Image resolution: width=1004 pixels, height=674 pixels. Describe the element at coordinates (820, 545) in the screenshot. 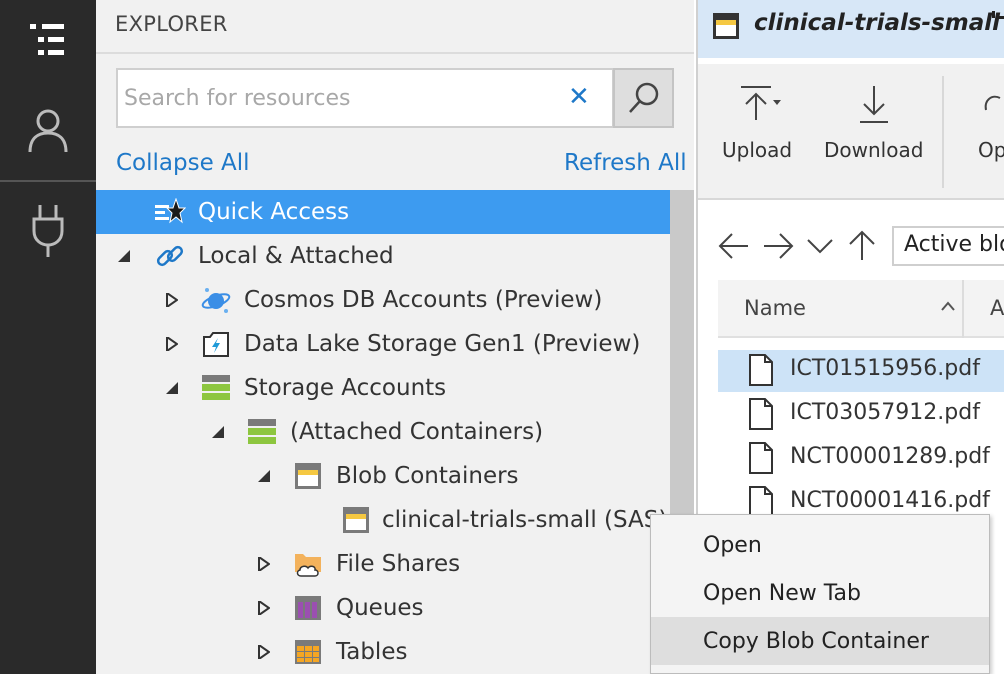

I see `menu-item-open: Open` at that location.